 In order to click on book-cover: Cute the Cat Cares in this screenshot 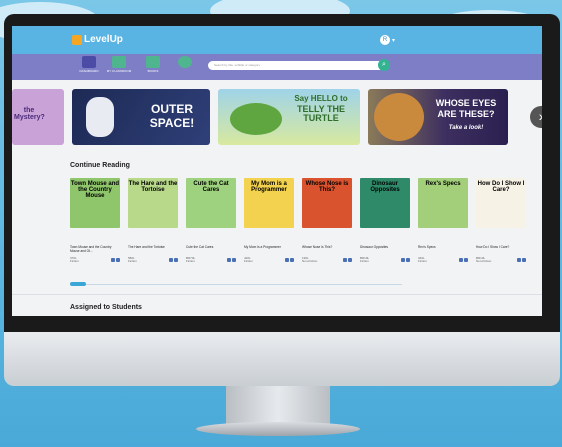, I will do `click(211, 203)`.